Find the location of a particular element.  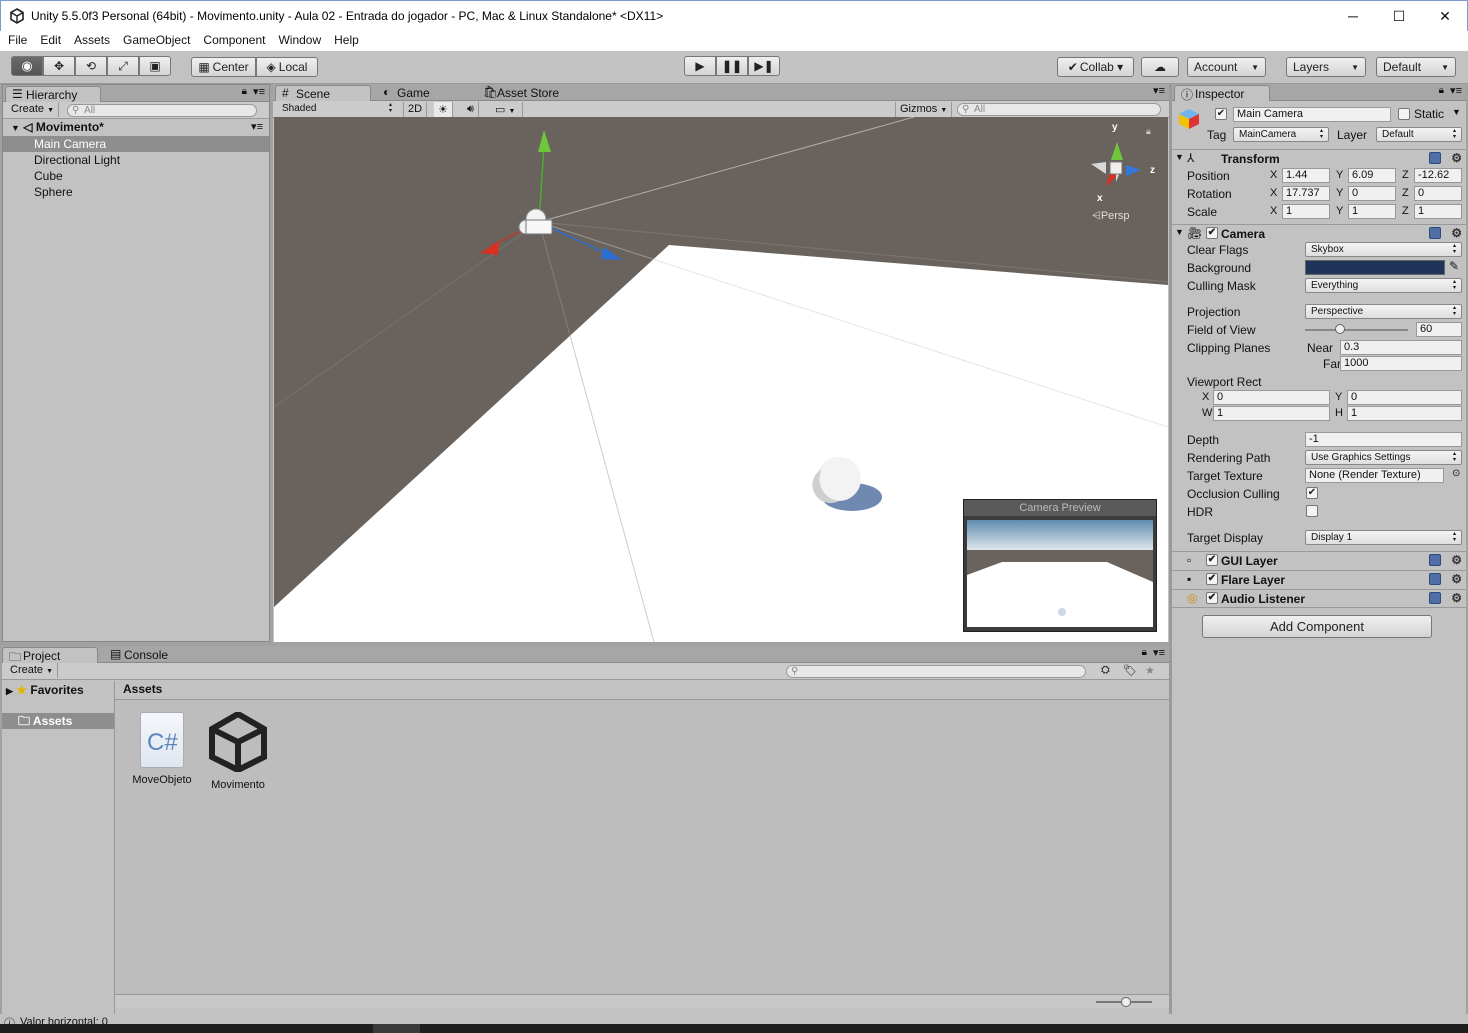

viewport-x-field: 0 is located at coordinates (1271, 397).